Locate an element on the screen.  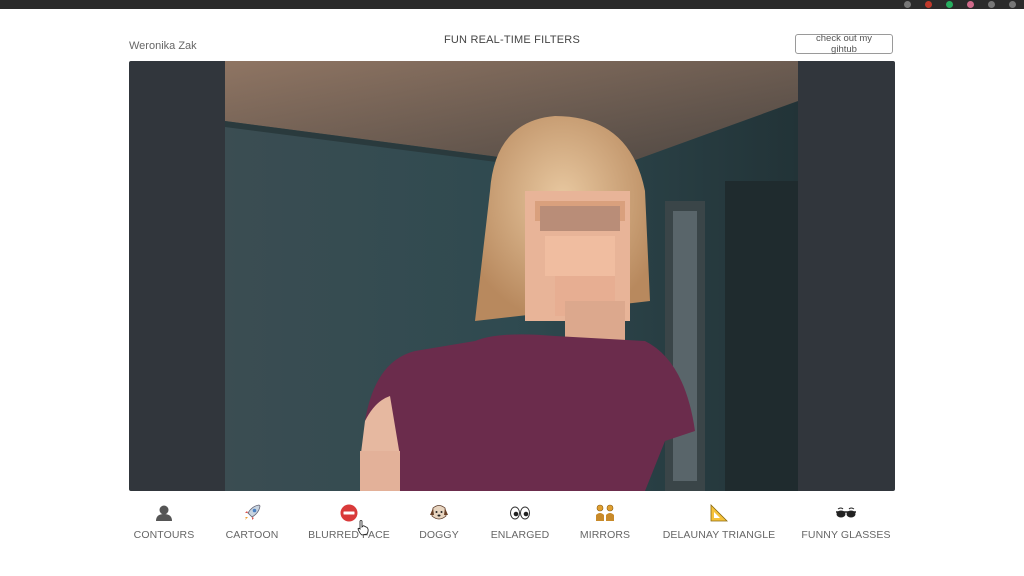
github-link-button: check out my gihtub is located at coordinates (844, 44).